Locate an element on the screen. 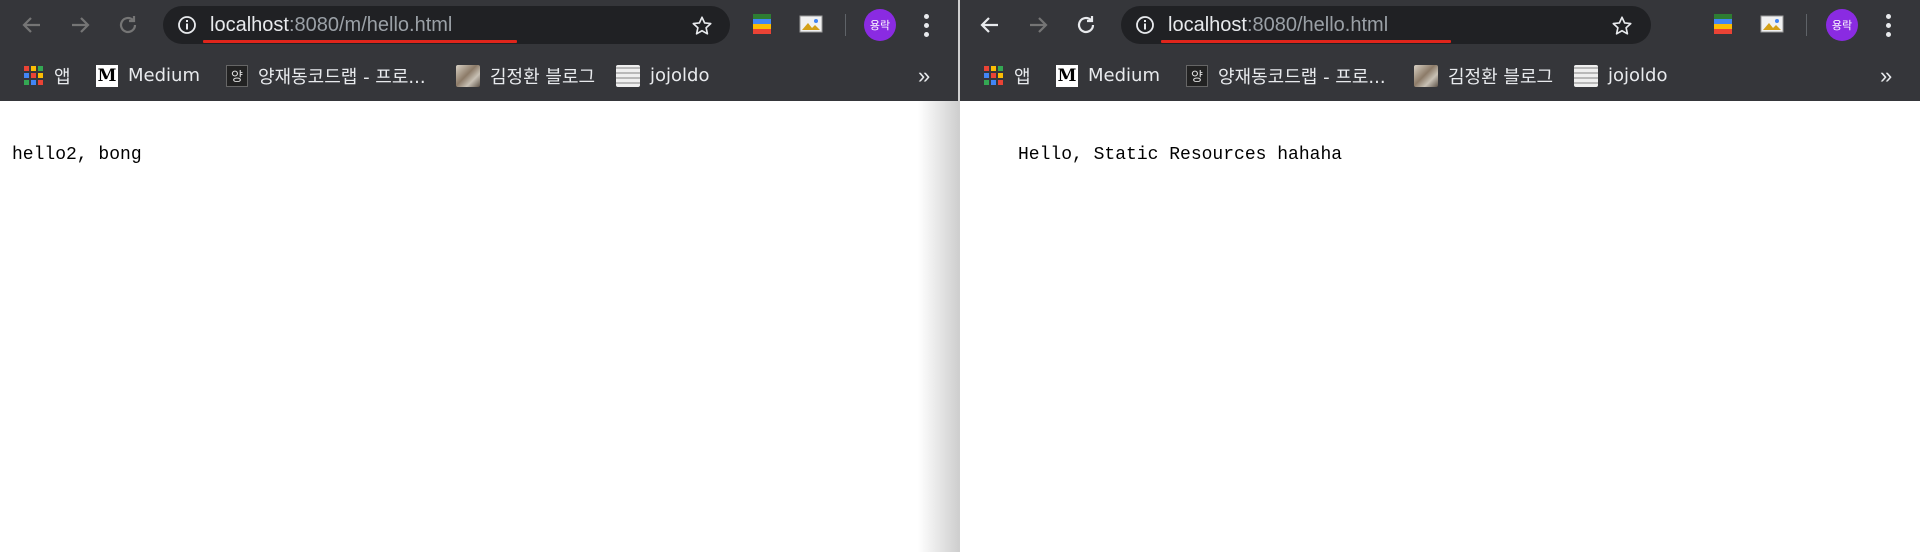 The image size is (1920, 552). browser-toolbar: localhost:8080/m/hello.html 용락 is located at coordinates (479, 25).